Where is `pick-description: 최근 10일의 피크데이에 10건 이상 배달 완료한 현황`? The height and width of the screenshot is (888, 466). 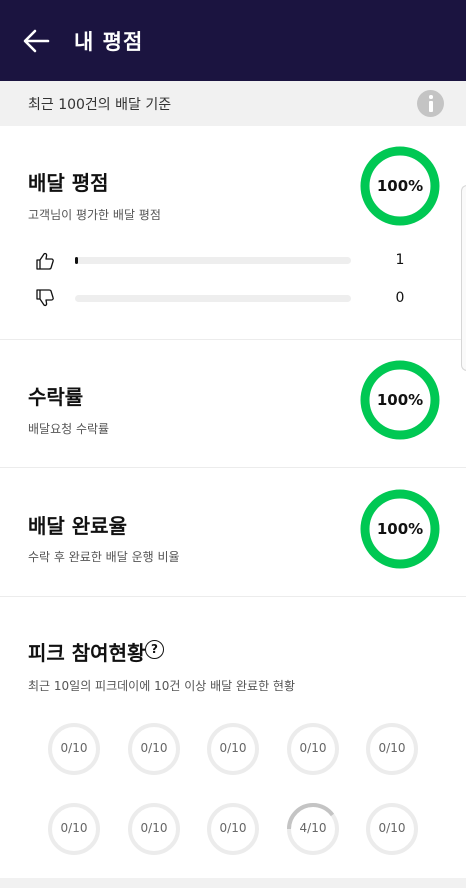 pick-description: 최근 10일의 피크데이에 10건 이상 배달 완료한 현황 is located at coordinates (162, 686).